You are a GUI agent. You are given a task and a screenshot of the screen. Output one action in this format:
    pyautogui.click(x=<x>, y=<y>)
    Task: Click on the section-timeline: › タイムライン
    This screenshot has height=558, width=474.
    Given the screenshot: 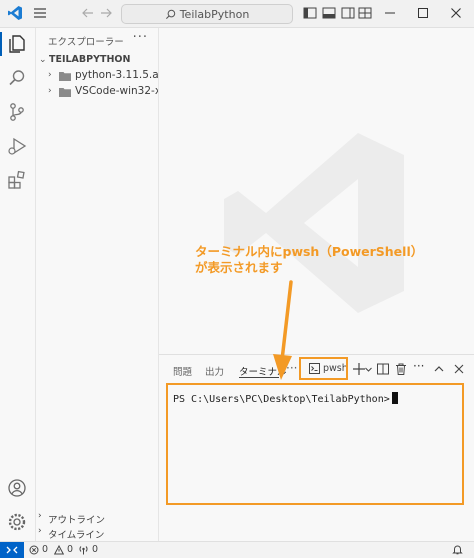 What is the action you would take?
    pyautogui.click(x=97, y=533)
    